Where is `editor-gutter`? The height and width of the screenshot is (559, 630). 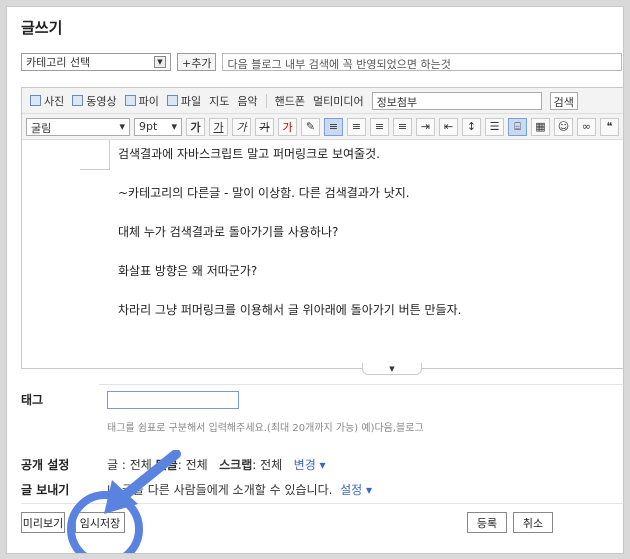 editor-gutter is located at coordinates (95, 155).